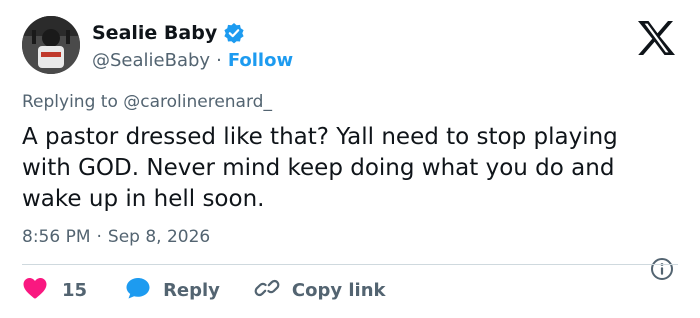 This screenshot has width=700, height=318. Describe the element at coordinates (138, 290) in the screenshot. I see `speech-bubble-icon` at that location.